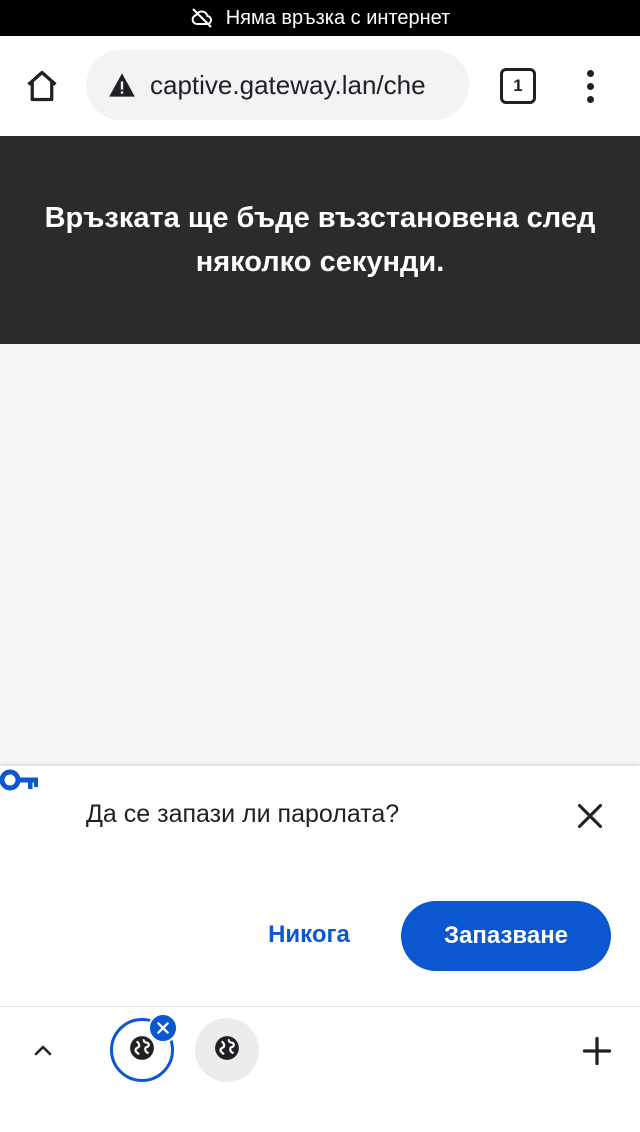 The width and height of the screenshot is (640, 1132). I want to click on key-icon, so click(20, 782).